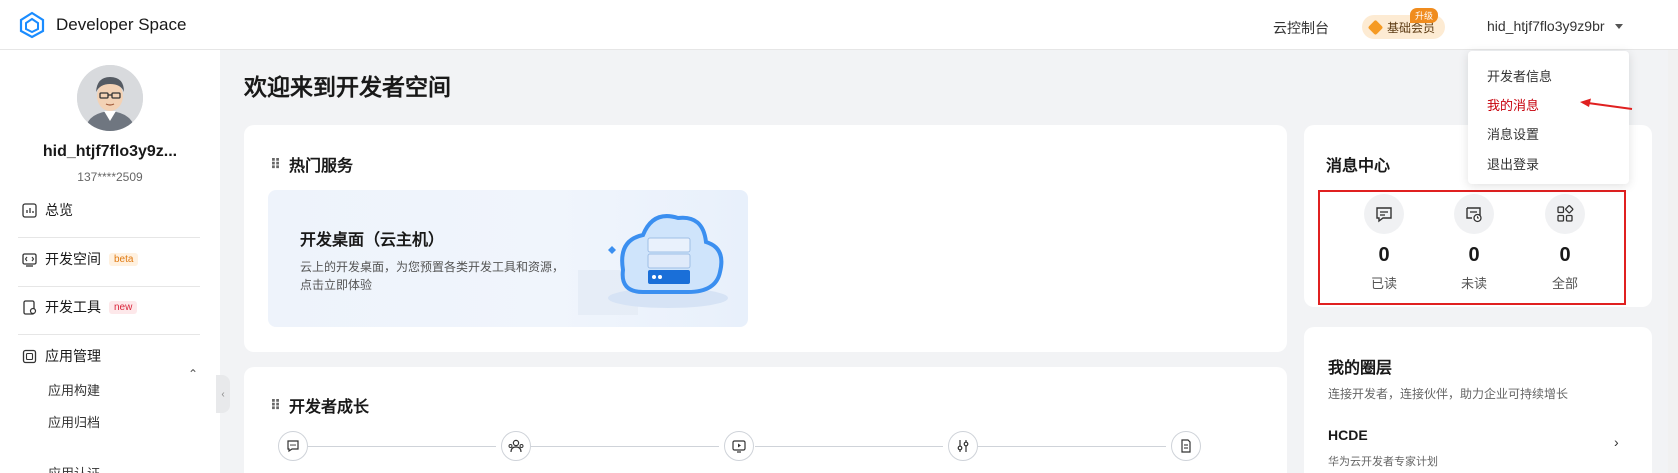 Image resolution: width=1678 pixels, height=473 pixels. What do you see at coordinates (347, 87) in the screenshot?
I see `page-title: 欢迎来到开发者空间` at bounding box center [347, 87].